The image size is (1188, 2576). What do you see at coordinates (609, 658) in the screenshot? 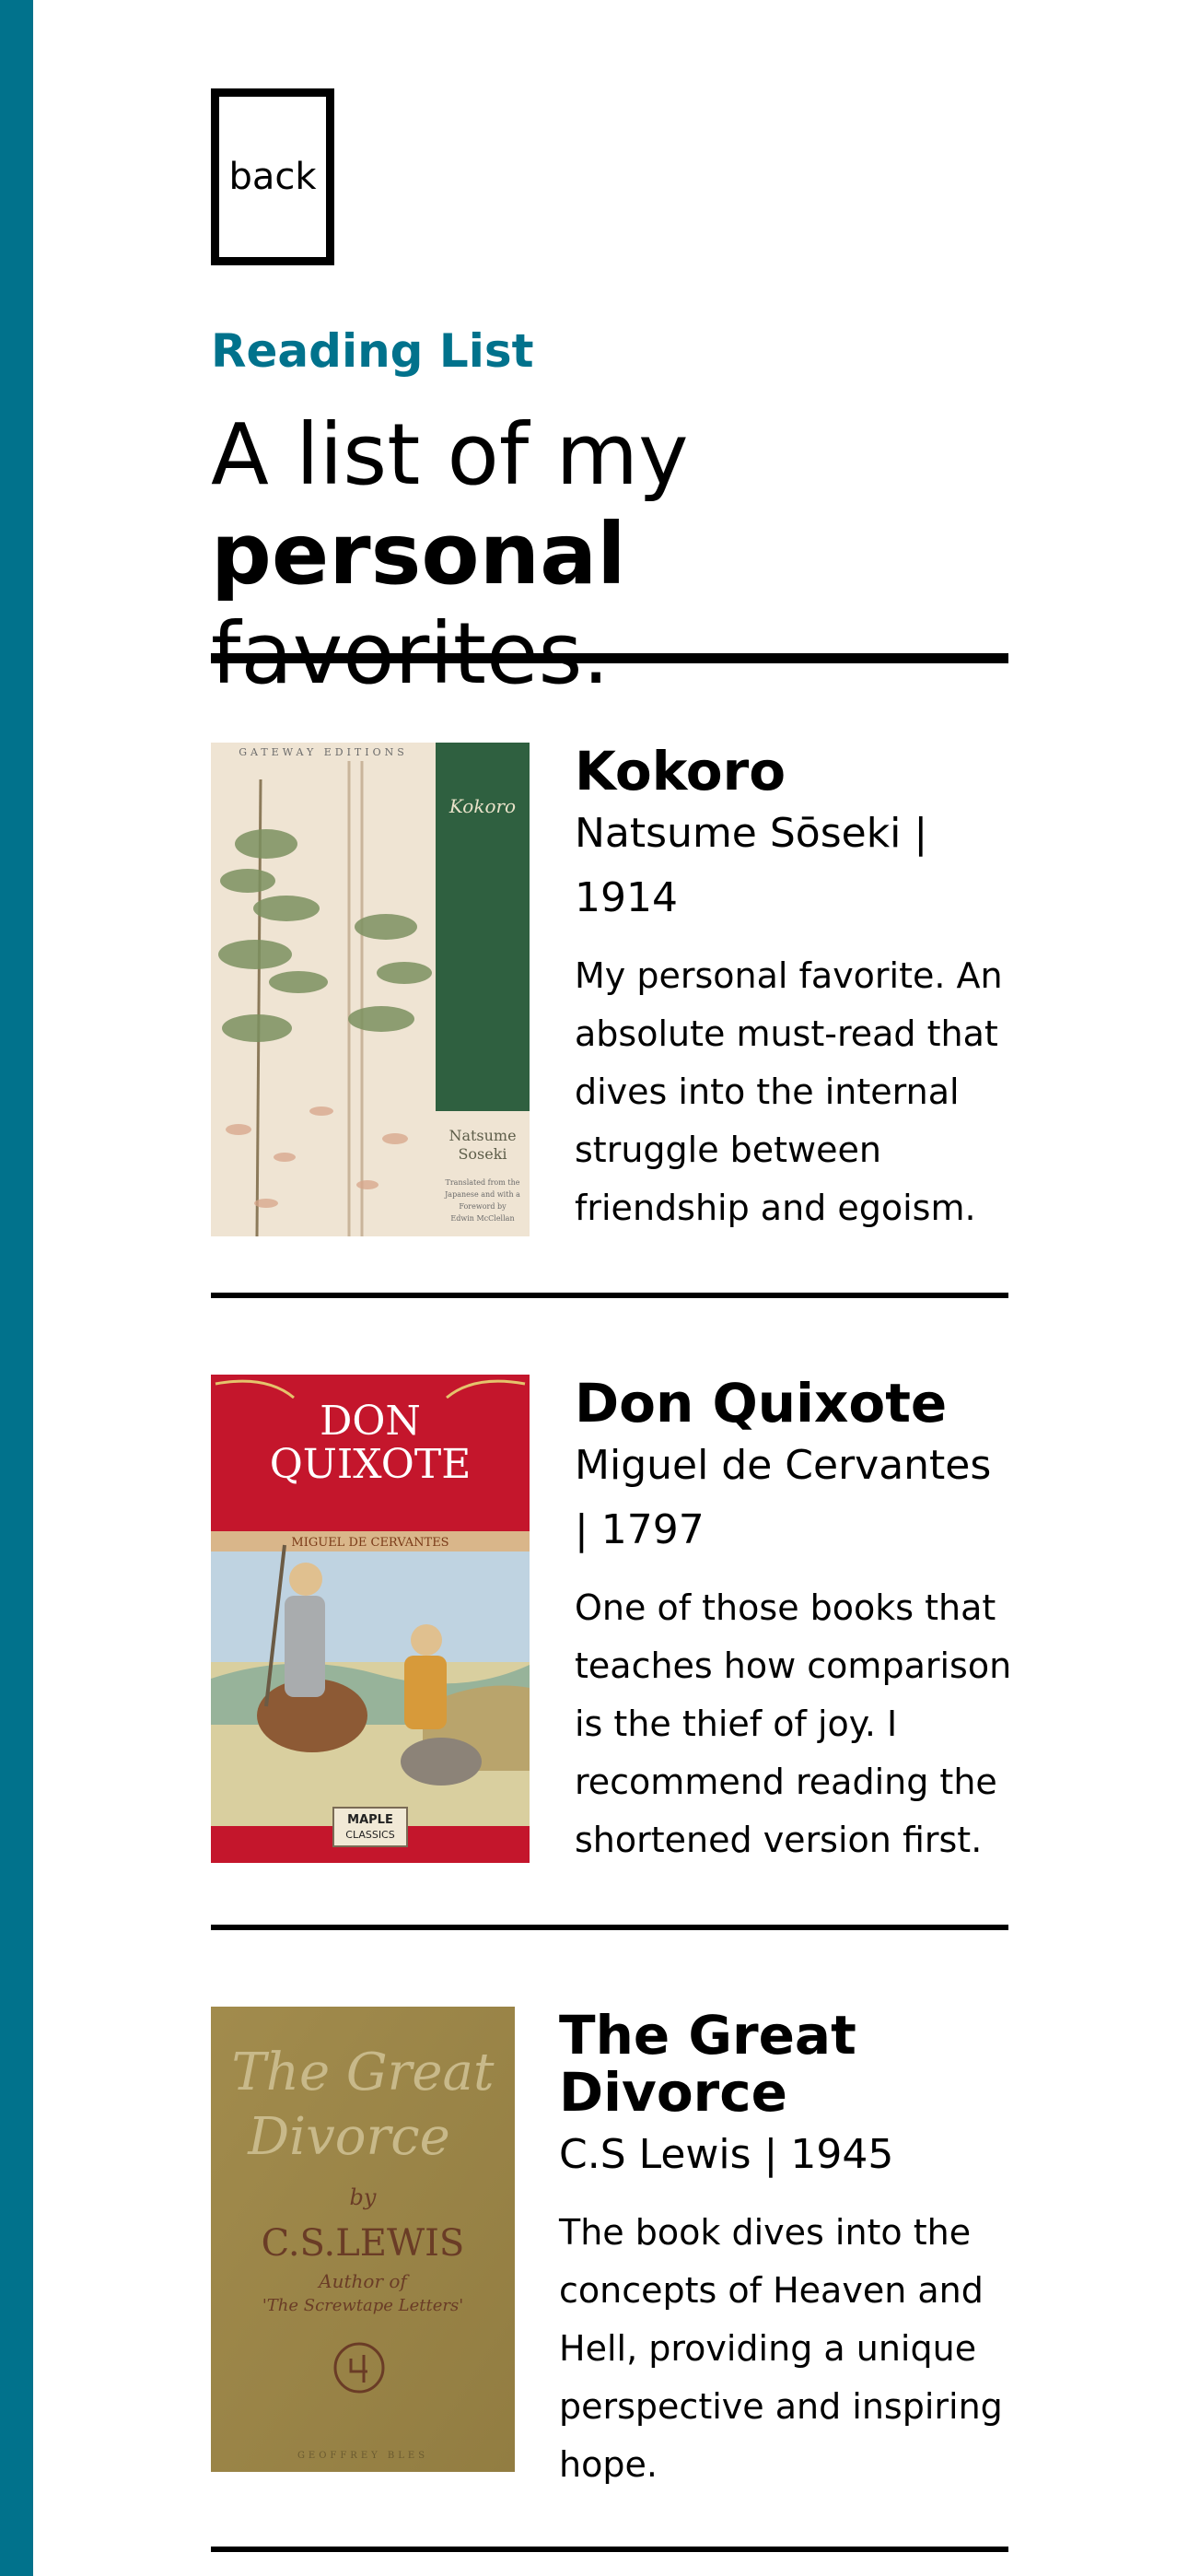
I see `header-divider` at bounding box center [609, 658].